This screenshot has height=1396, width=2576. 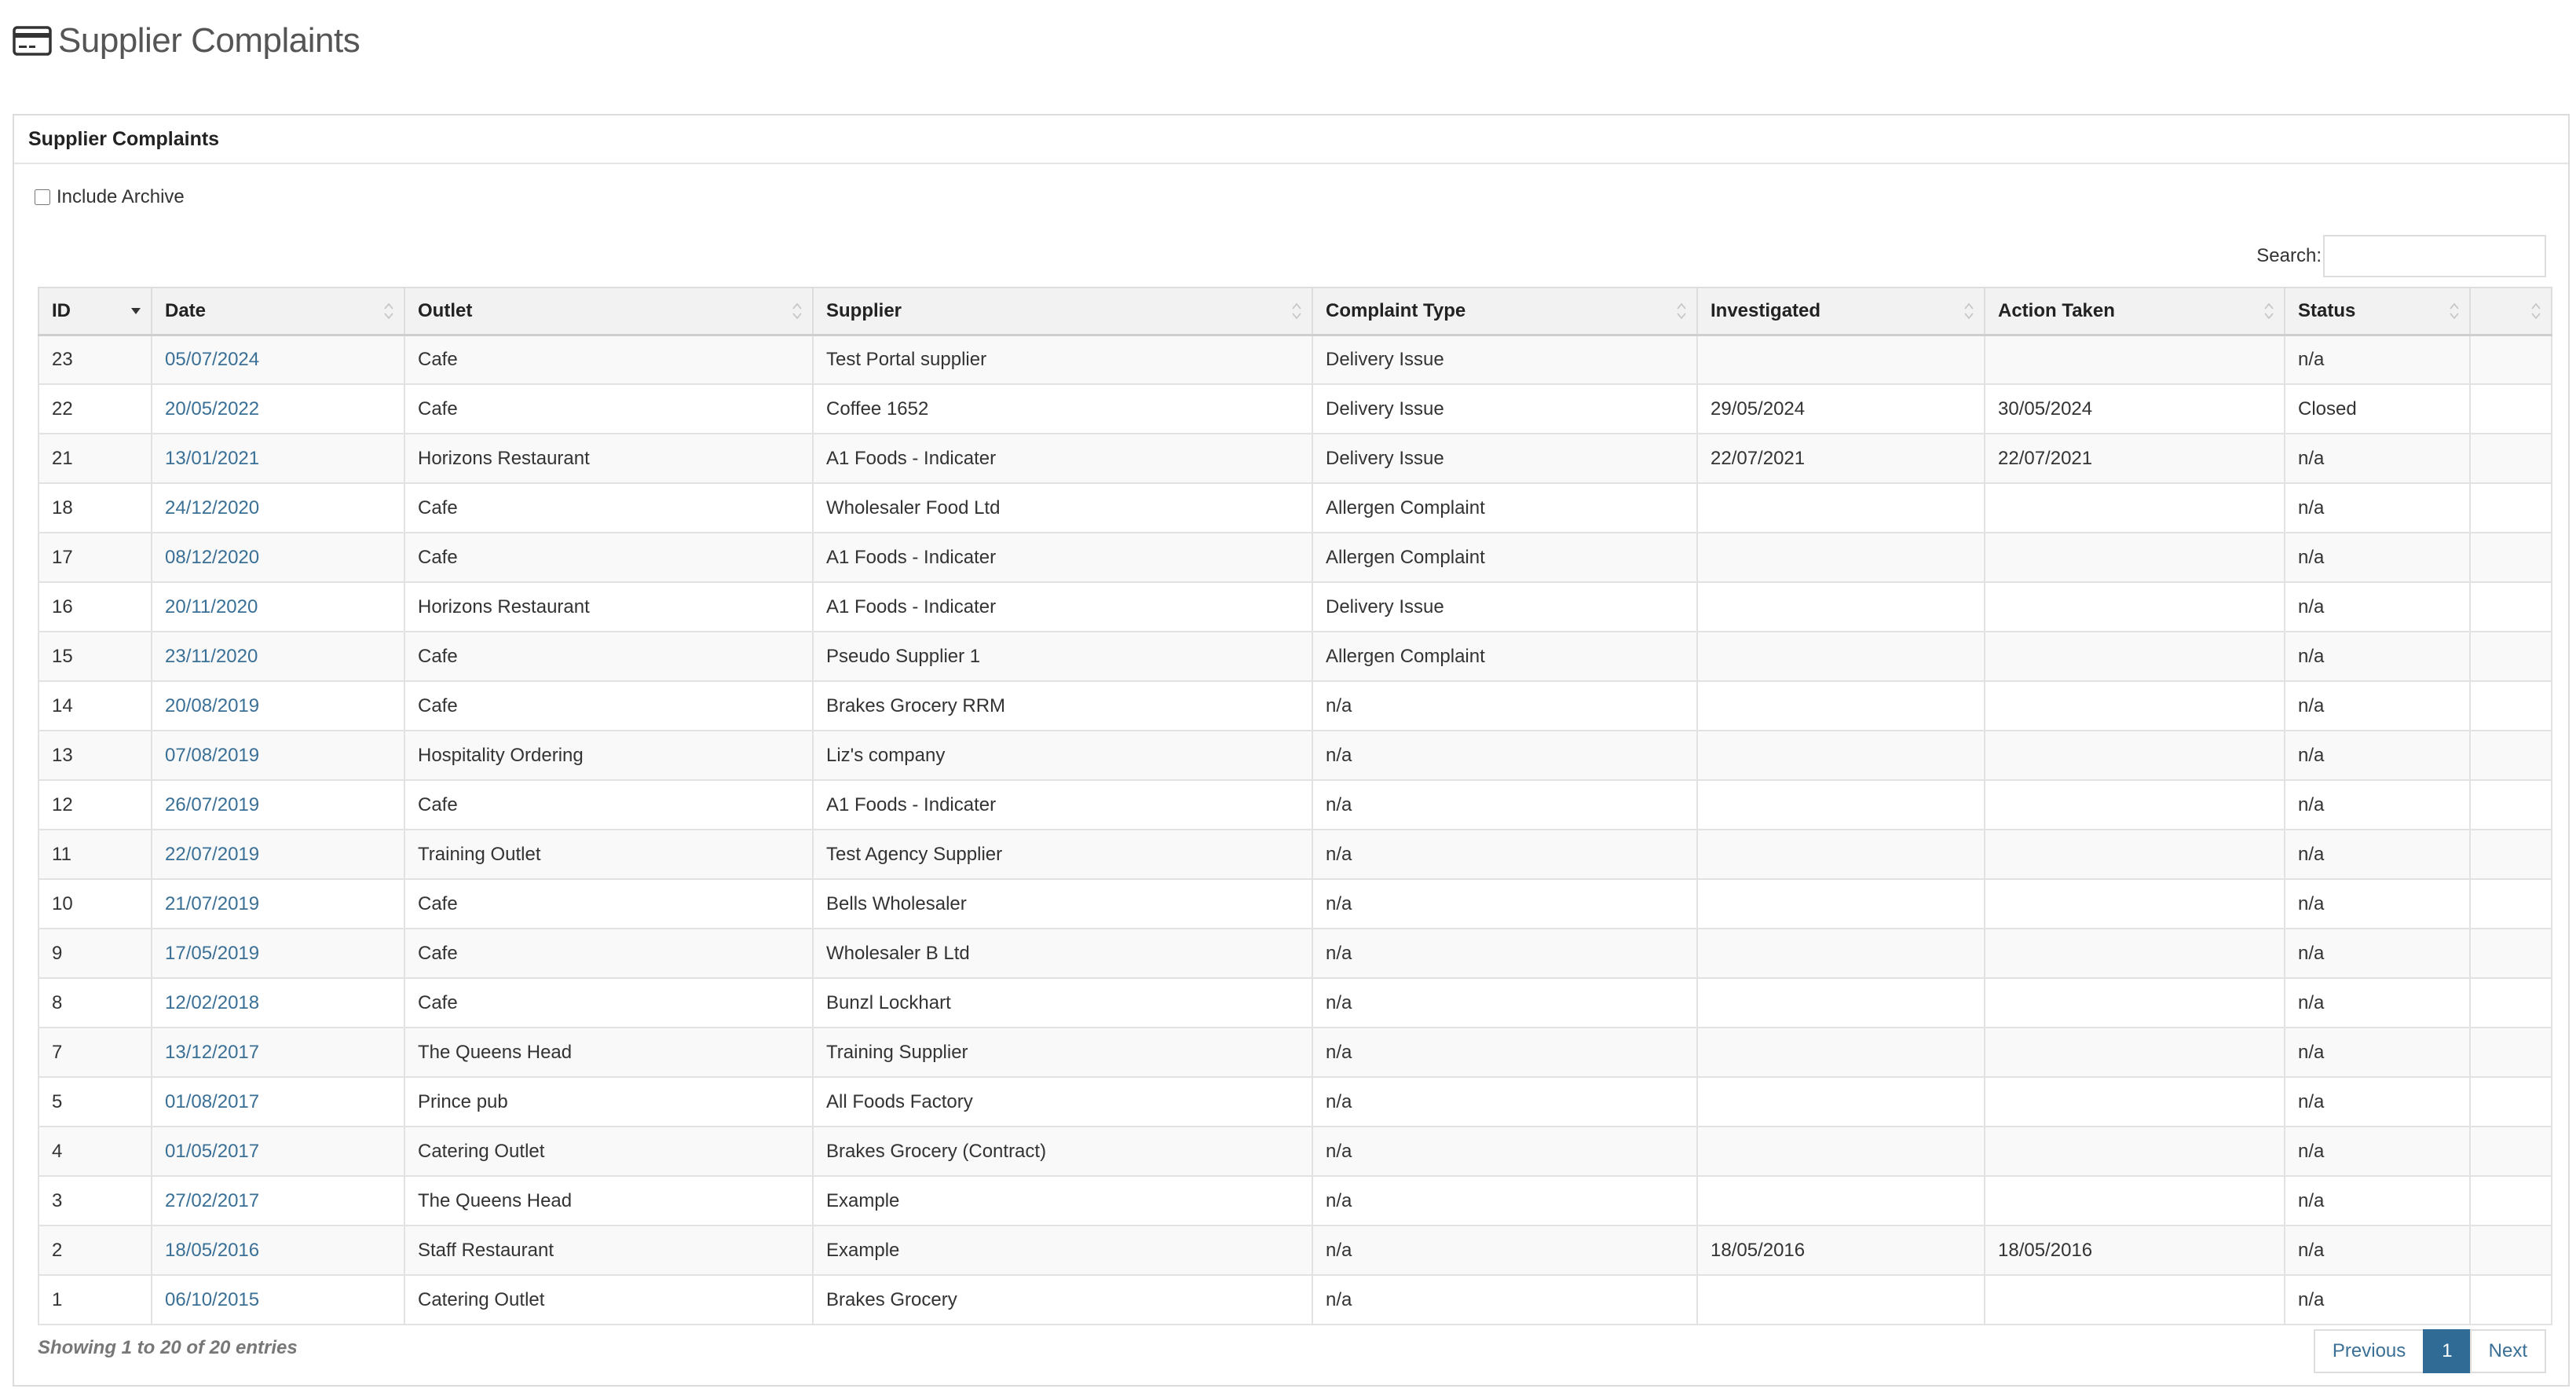 I want to click on cell-id: 16, so click(x=95, y=606).